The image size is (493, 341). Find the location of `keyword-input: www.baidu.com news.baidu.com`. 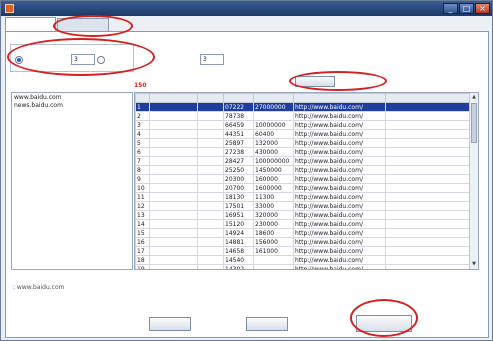

keyword-input: www.baidu.com news.baidu.com is located at coordinates (72, 181).